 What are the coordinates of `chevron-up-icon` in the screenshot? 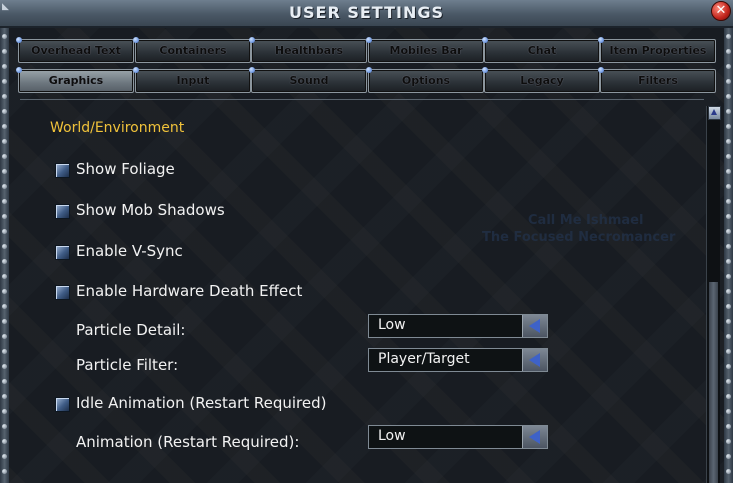 It's located at (714, 112).